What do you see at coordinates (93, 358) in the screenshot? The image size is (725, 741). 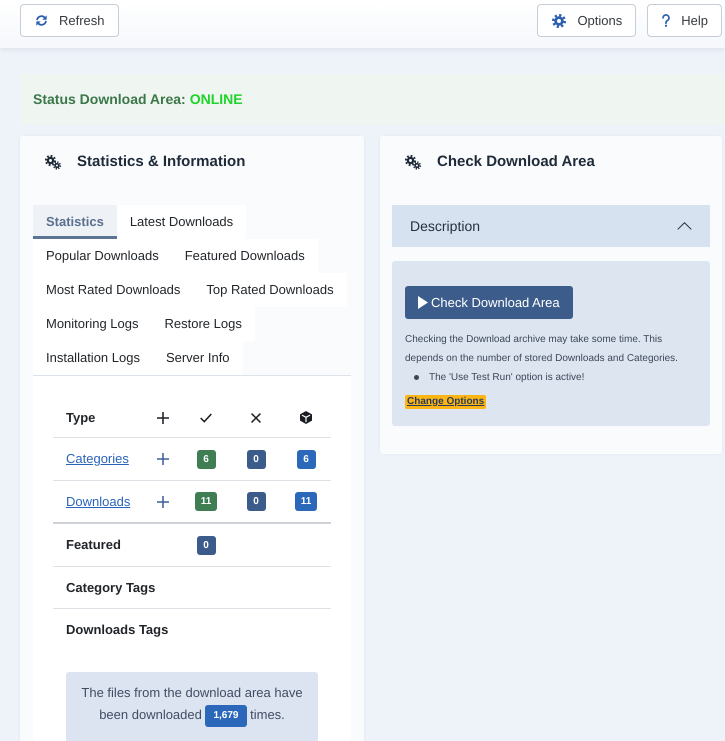 I see `tab: Installation Logs` at bounding box center [93, 358].